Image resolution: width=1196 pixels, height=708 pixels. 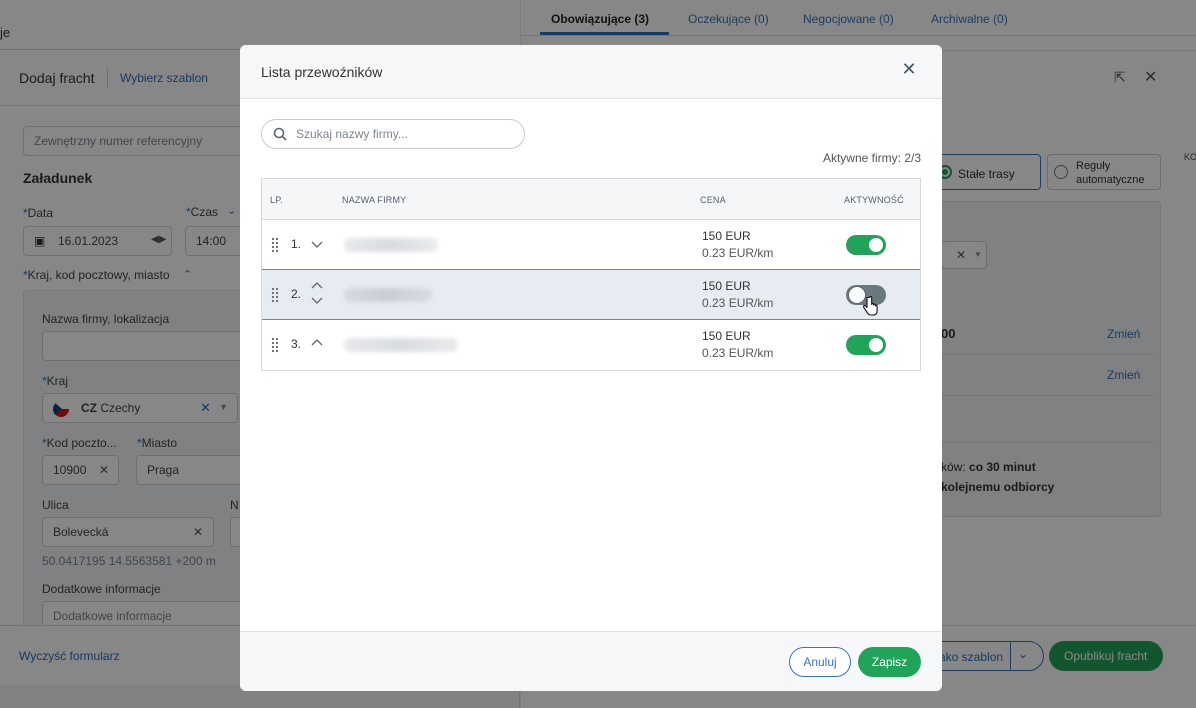 What do you see at coordinates (591, 72) in the screenshot?
I see `dialog-header: Lista przewoźników ✕` at bounding box center [591, 72].